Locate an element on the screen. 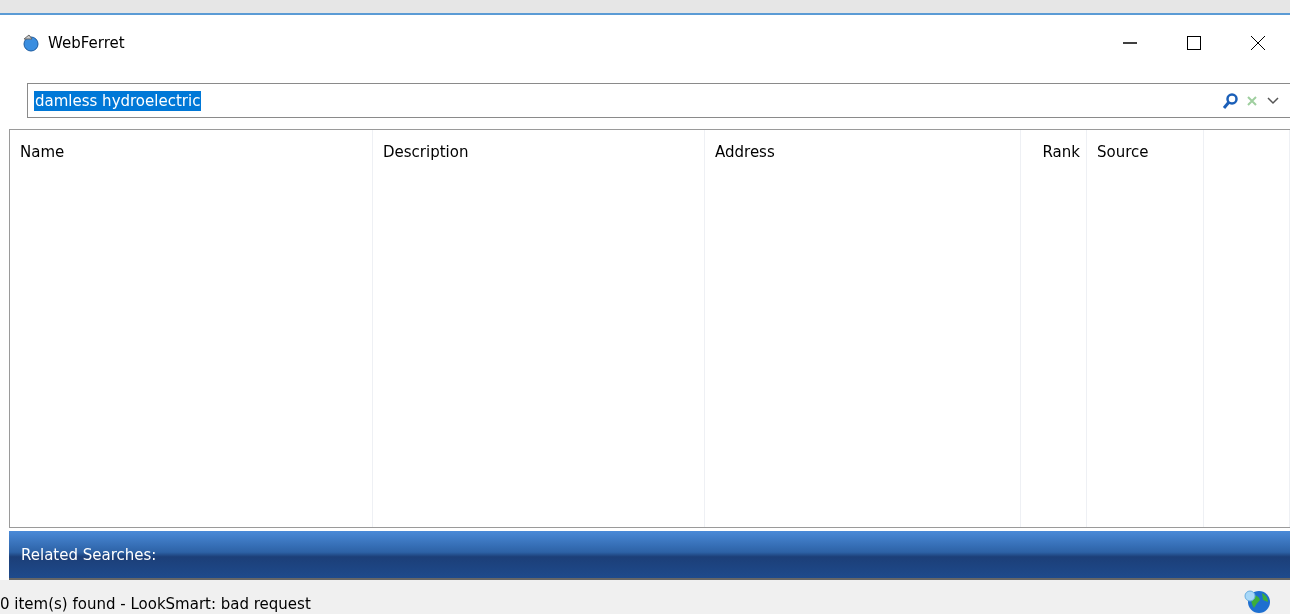 Image resolution: width=1290 pixels, height=614 pixels. related-searches-bar: Related Searches: is located at coordinates (649, 555).